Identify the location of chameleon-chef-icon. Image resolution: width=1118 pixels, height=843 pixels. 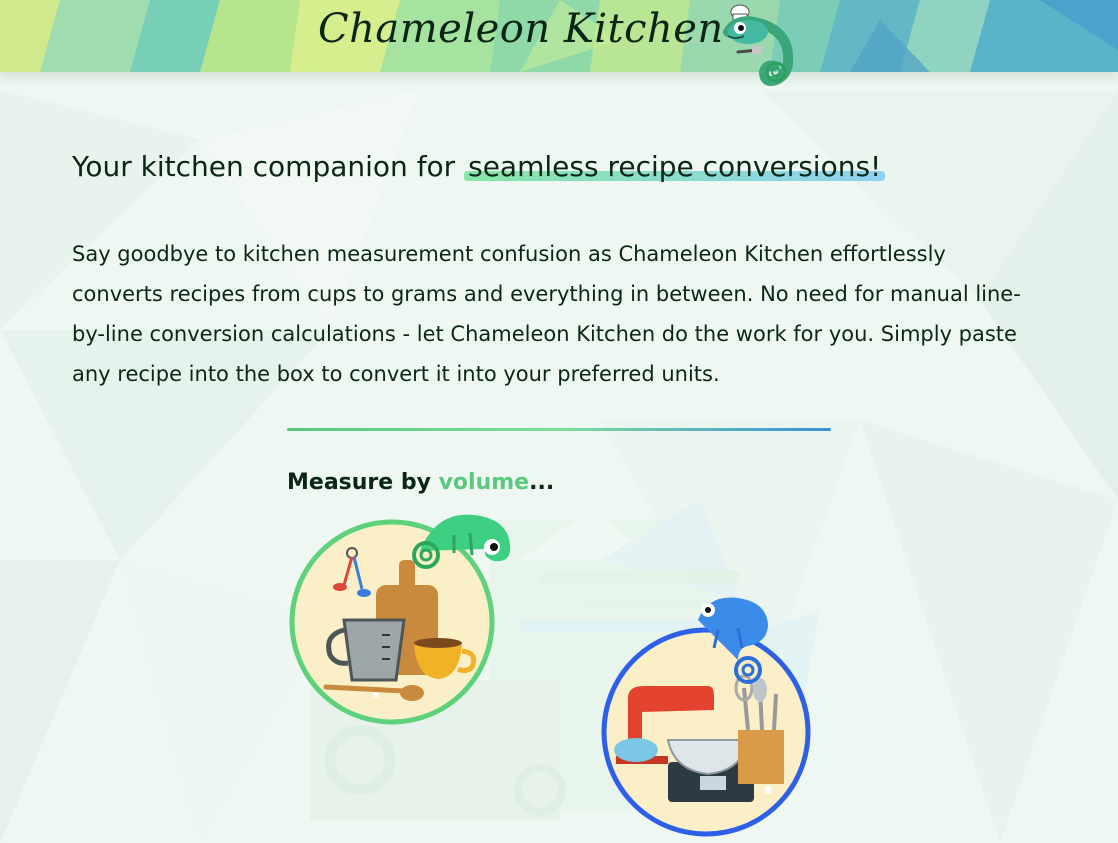
(760, 48).